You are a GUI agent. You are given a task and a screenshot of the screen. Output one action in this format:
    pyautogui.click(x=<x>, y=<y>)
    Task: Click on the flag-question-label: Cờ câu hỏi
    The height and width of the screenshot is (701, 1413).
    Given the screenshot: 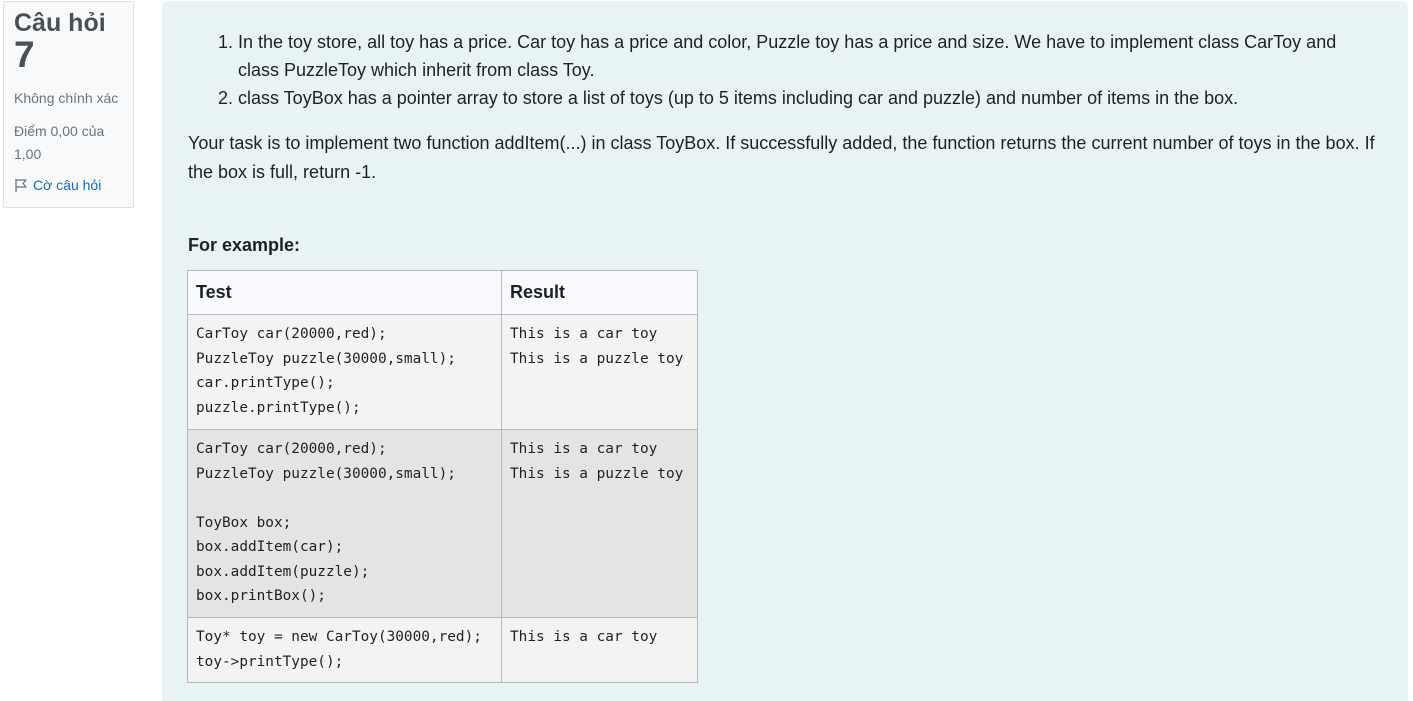 What is the action you would take?
    pyautogui.click(x=67, y=185)
    